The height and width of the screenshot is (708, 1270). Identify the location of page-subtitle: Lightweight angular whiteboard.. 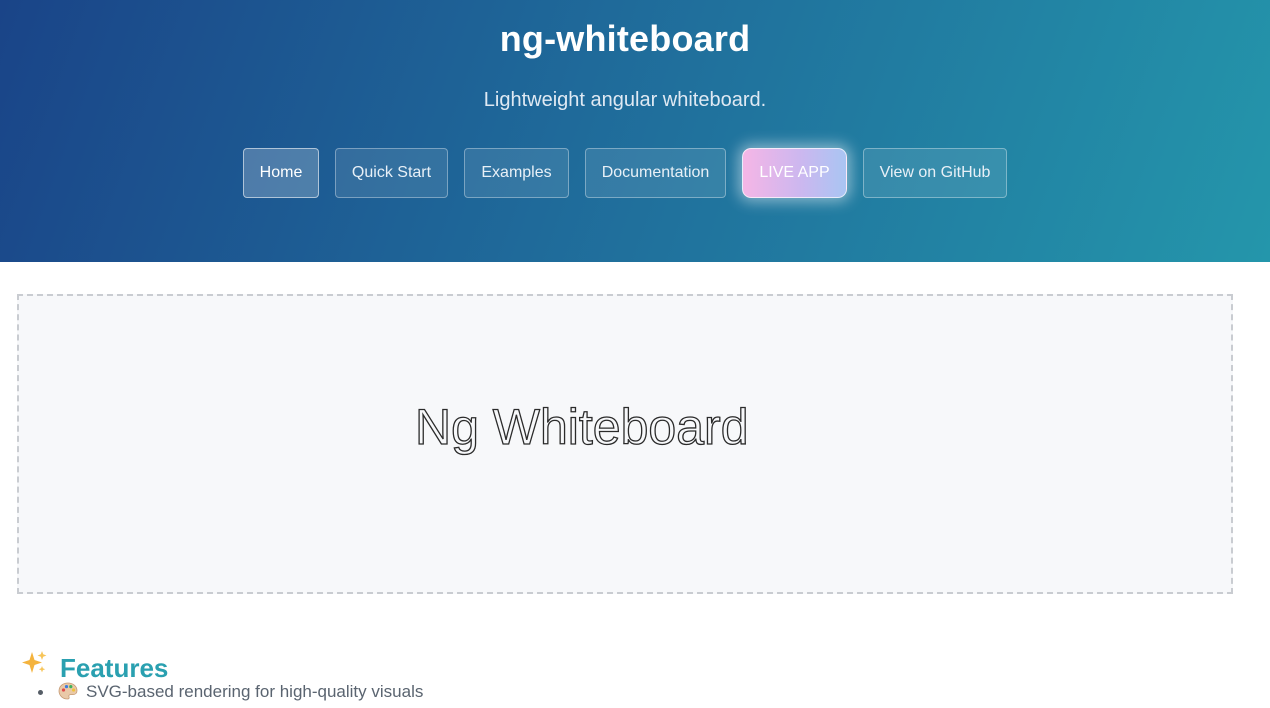
(625, 100).